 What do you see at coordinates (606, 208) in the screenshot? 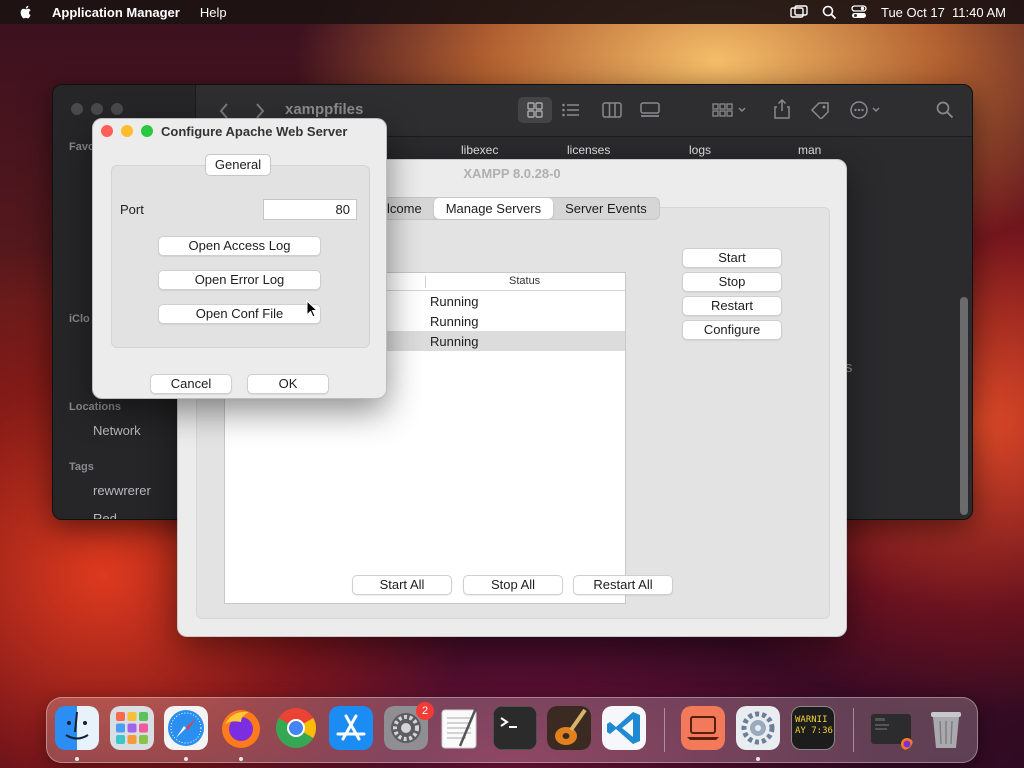
I see `tab-server-events: Server Events` at bounding box center [606, 208].